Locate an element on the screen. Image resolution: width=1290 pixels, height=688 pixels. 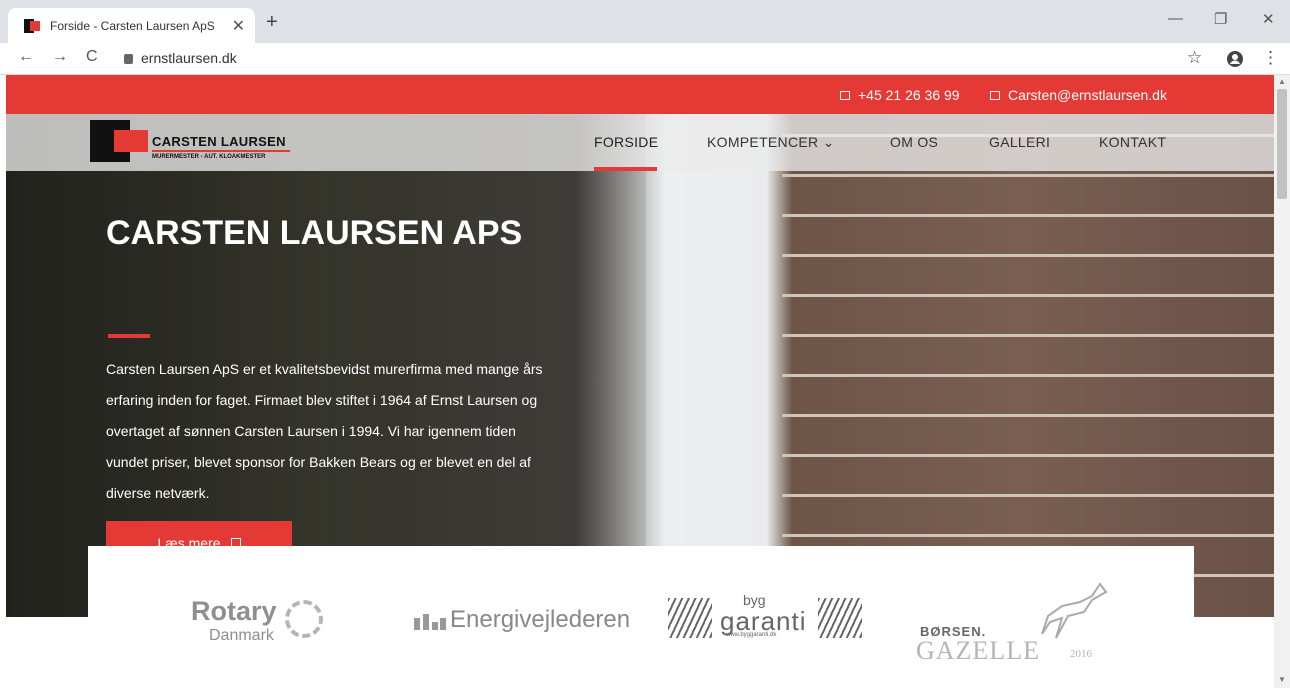
nav-item-kompetencer: KOMPETENCER ⌄ is located at coordinates (771, 142).